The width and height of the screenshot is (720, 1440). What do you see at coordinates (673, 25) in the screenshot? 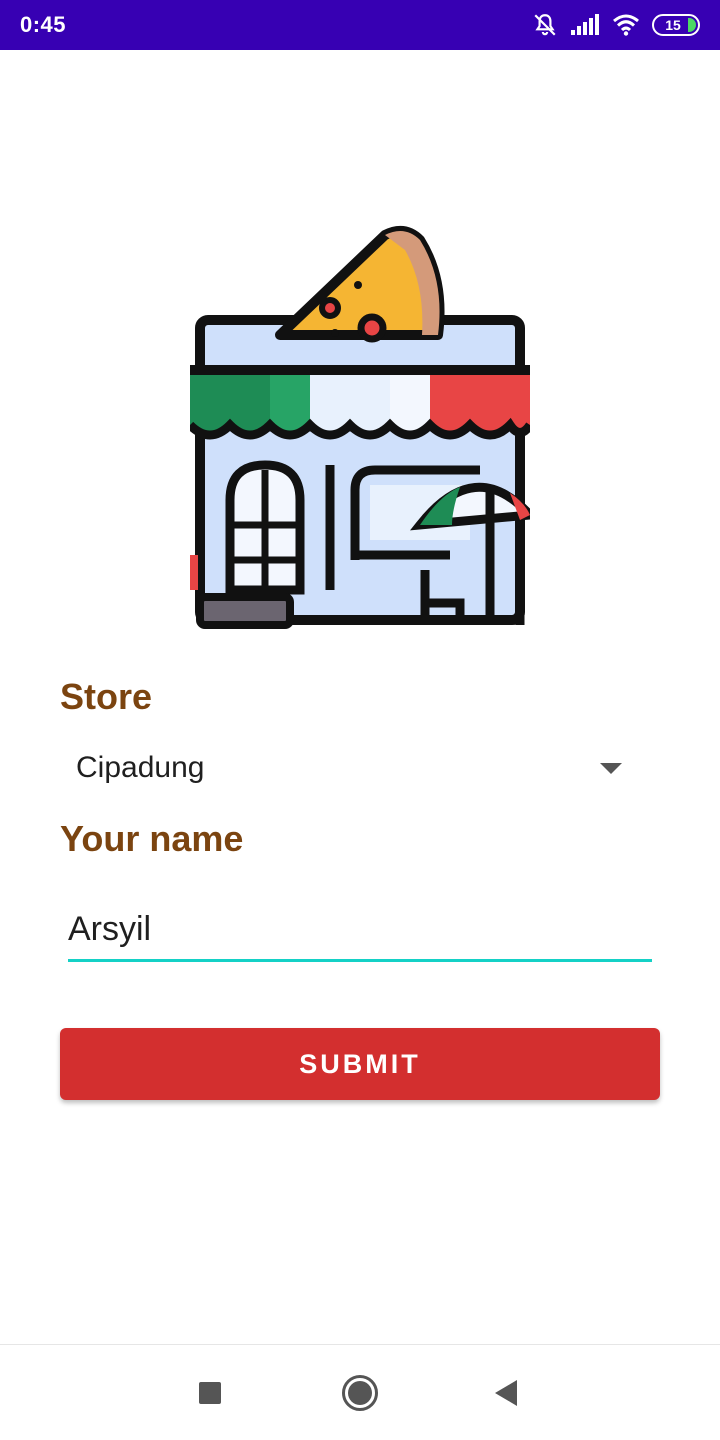
I see `battery-level: 15` at bounding box center [673, 25].